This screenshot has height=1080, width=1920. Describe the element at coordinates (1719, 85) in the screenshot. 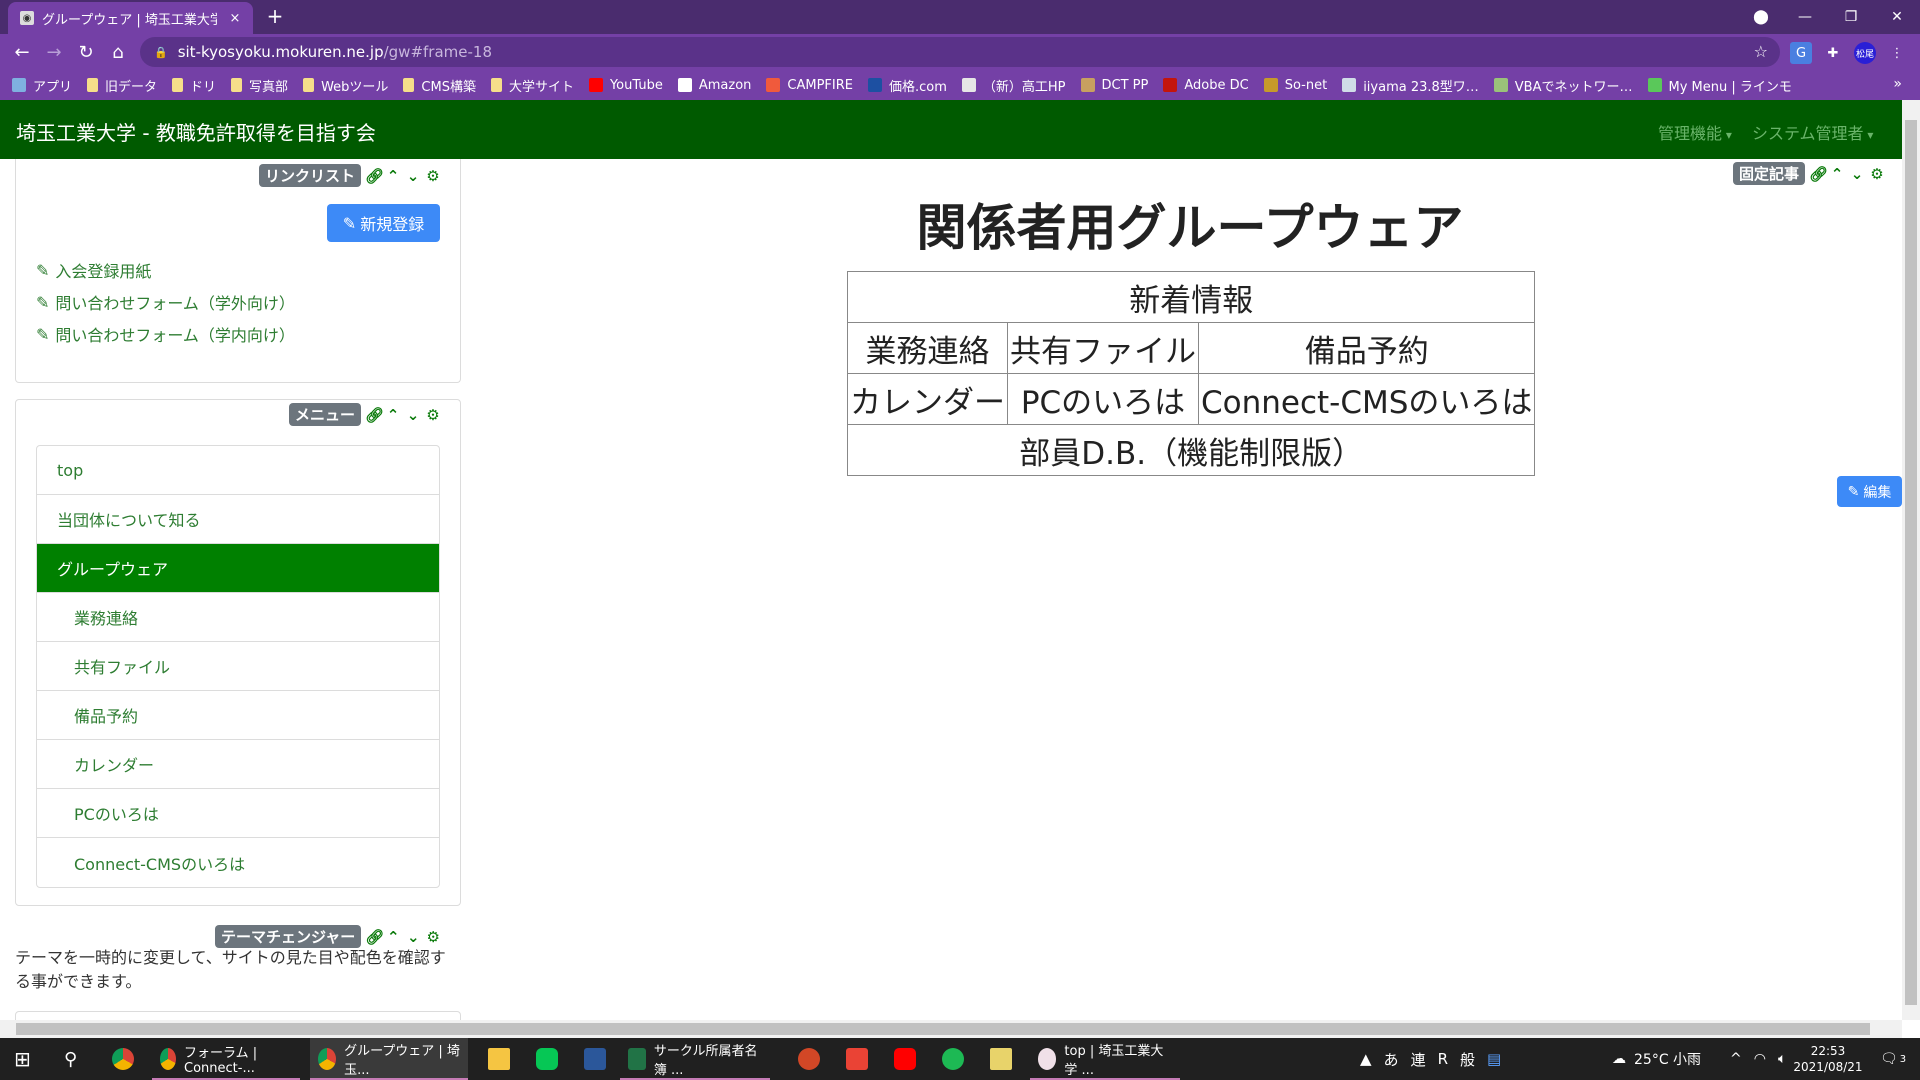

I see `bookmark-item: My Menu | ラインモ` at that location.